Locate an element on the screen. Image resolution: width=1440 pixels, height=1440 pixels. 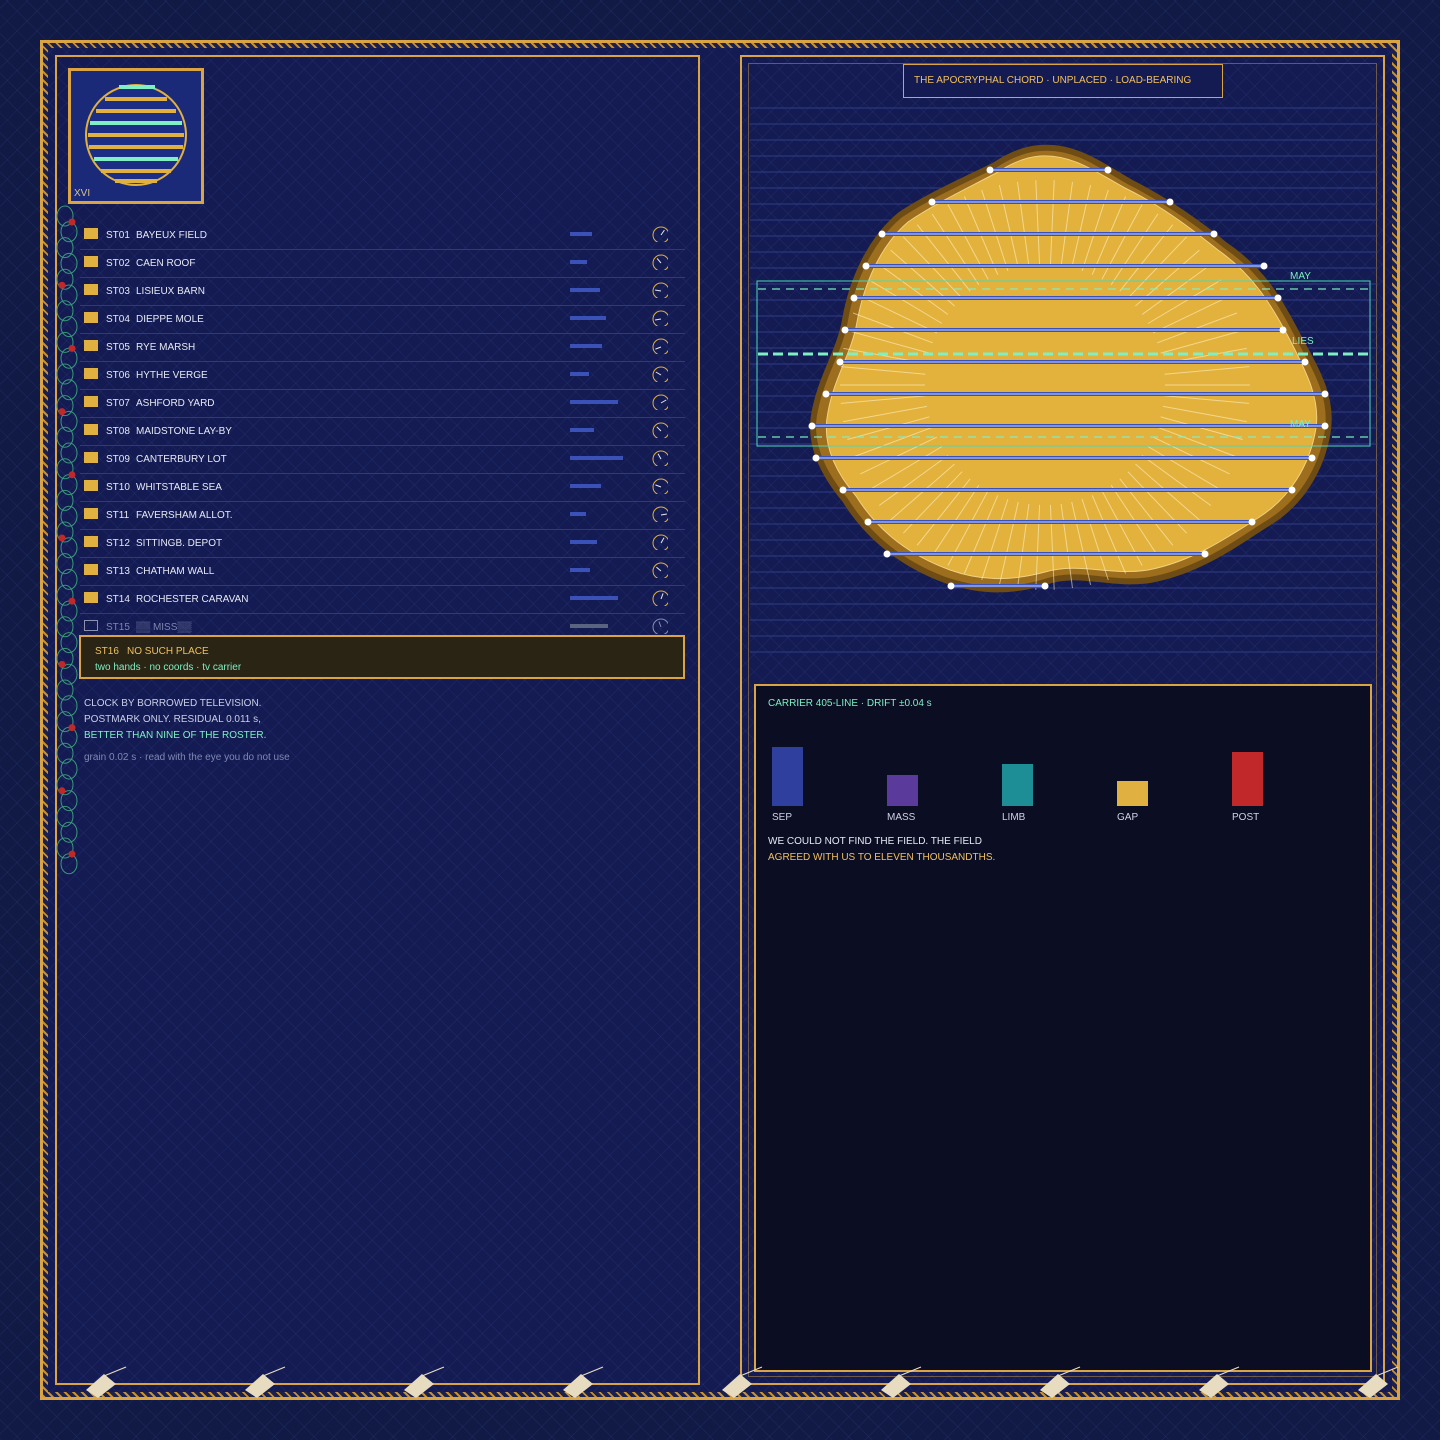
quill-marks is located at coordinates (742, 1382).